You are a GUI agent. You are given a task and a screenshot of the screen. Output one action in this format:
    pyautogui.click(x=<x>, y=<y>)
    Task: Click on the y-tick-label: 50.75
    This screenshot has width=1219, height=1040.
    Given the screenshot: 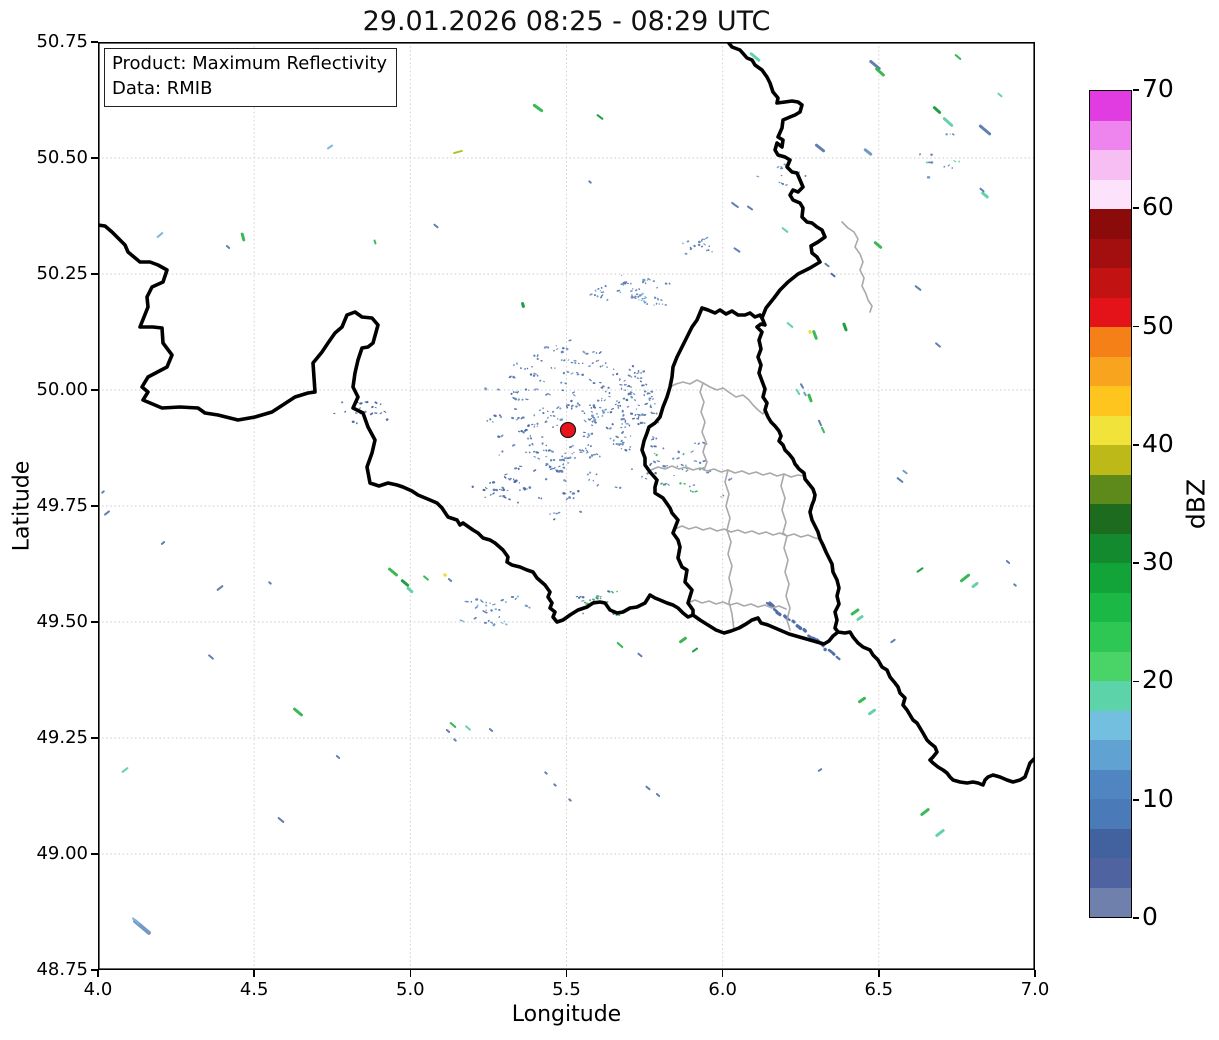 What is the action you would take?
    pyautogui.click(x=62, y=41)
    